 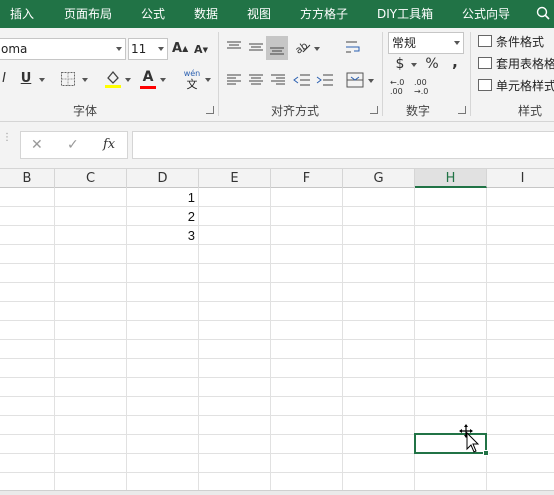 I want to click on enter-icon: ✓, so click(x=73, y=145).